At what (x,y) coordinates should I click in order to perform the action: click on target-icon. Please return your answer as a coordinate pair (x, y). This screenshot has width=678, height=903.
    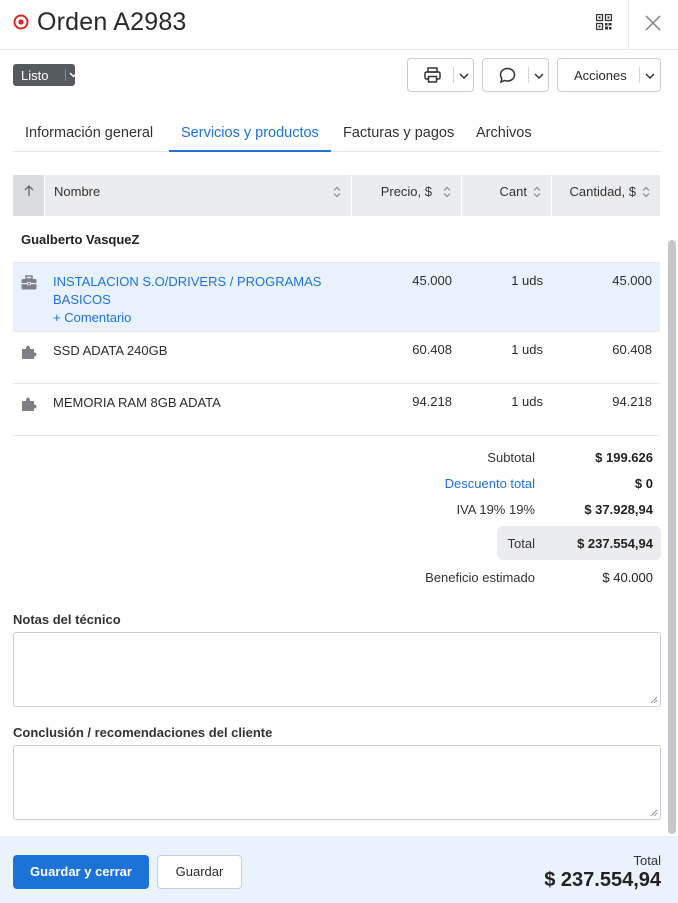
    Looking at the image, I should click on (21, 22).